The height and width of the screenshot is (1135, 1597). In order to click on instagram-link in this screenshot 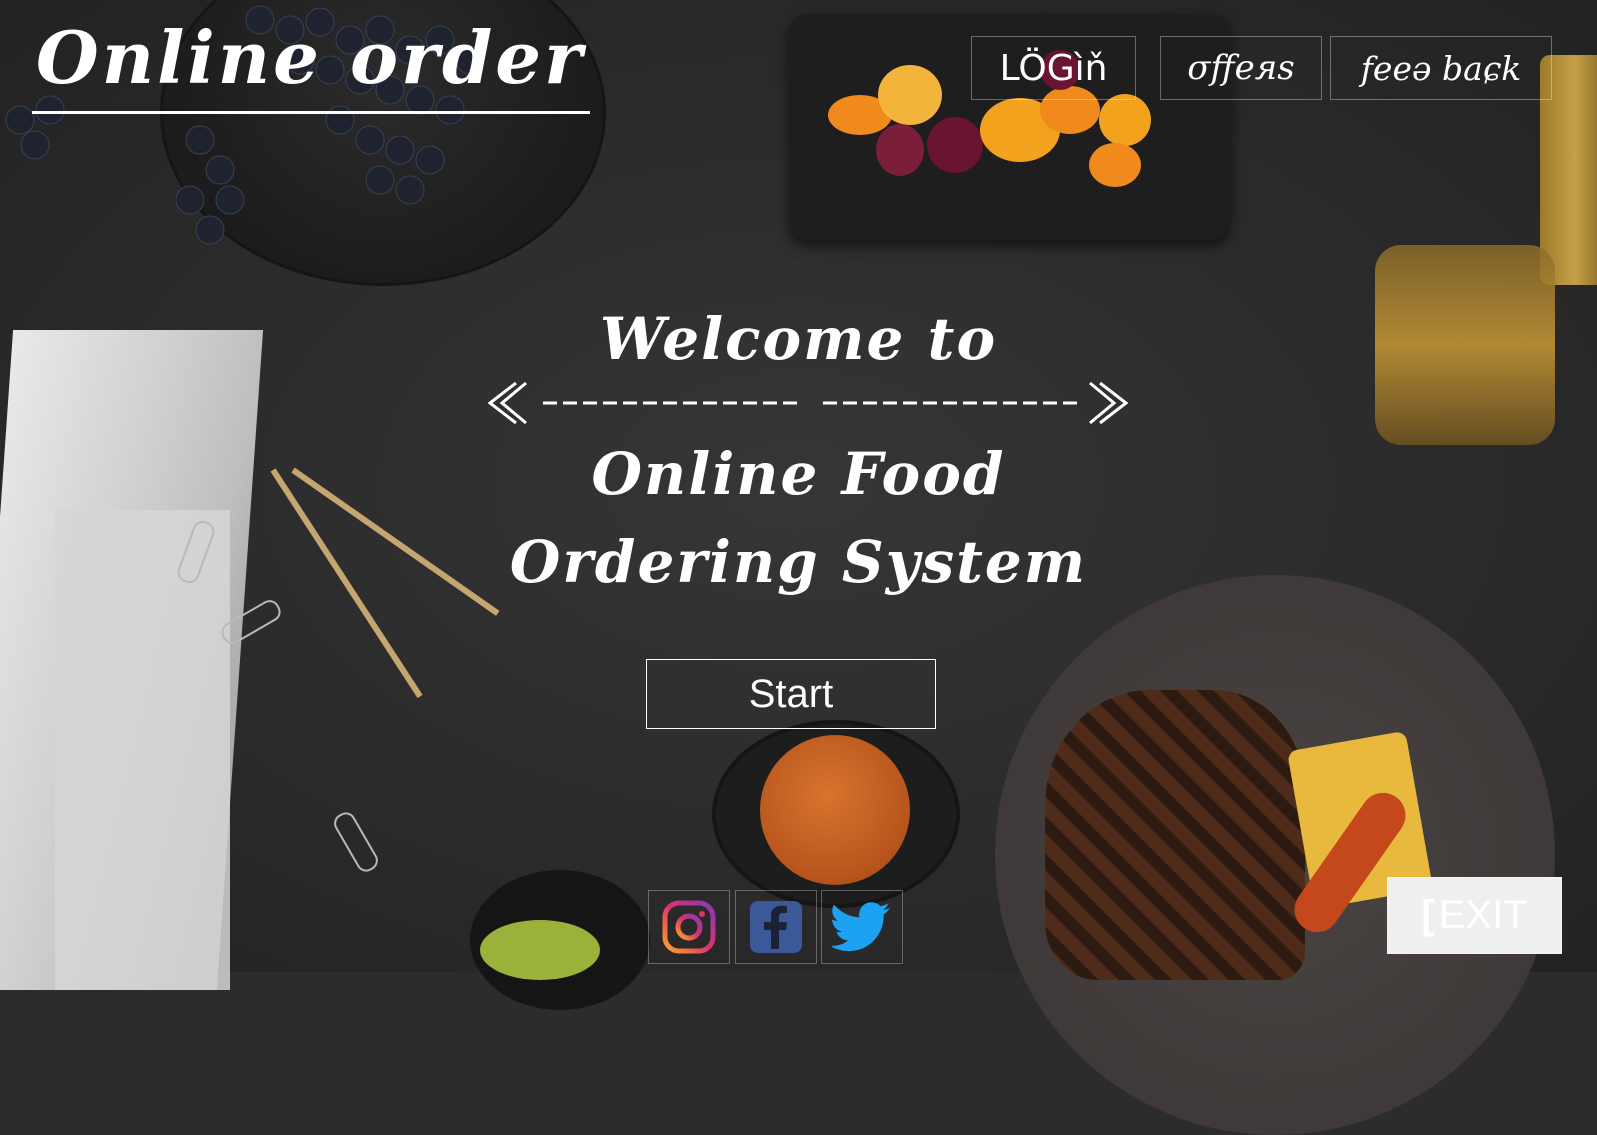, I will do `click(689, 927)`.